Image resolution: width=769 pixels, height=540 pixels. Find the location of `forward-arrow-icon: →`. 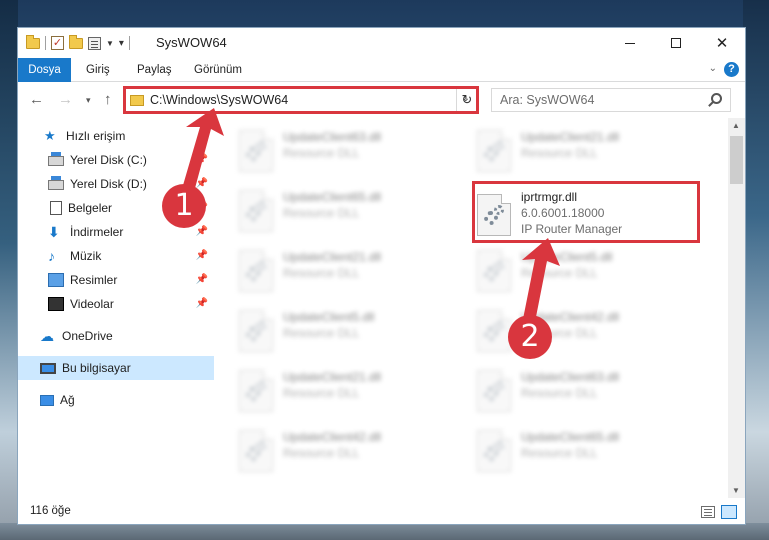

forward-arrow-icon: → is located at coordinates (65, 99).